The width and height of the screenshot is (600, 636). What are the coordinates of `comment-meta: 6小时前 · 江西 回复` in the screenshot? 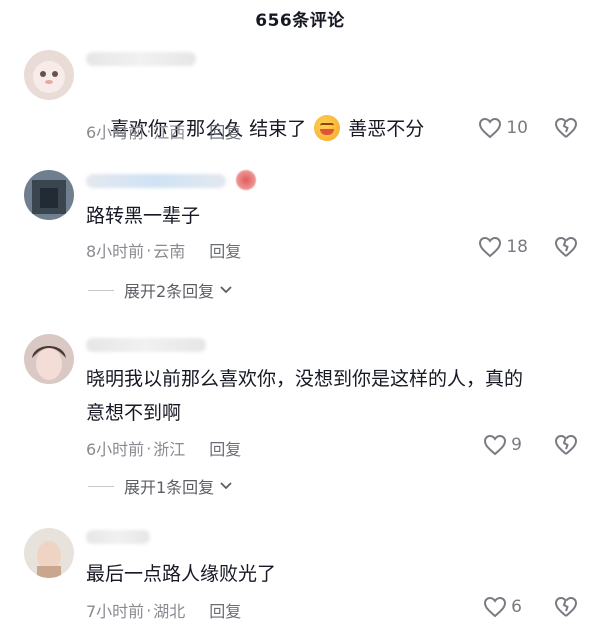 It's located at (163, 131).